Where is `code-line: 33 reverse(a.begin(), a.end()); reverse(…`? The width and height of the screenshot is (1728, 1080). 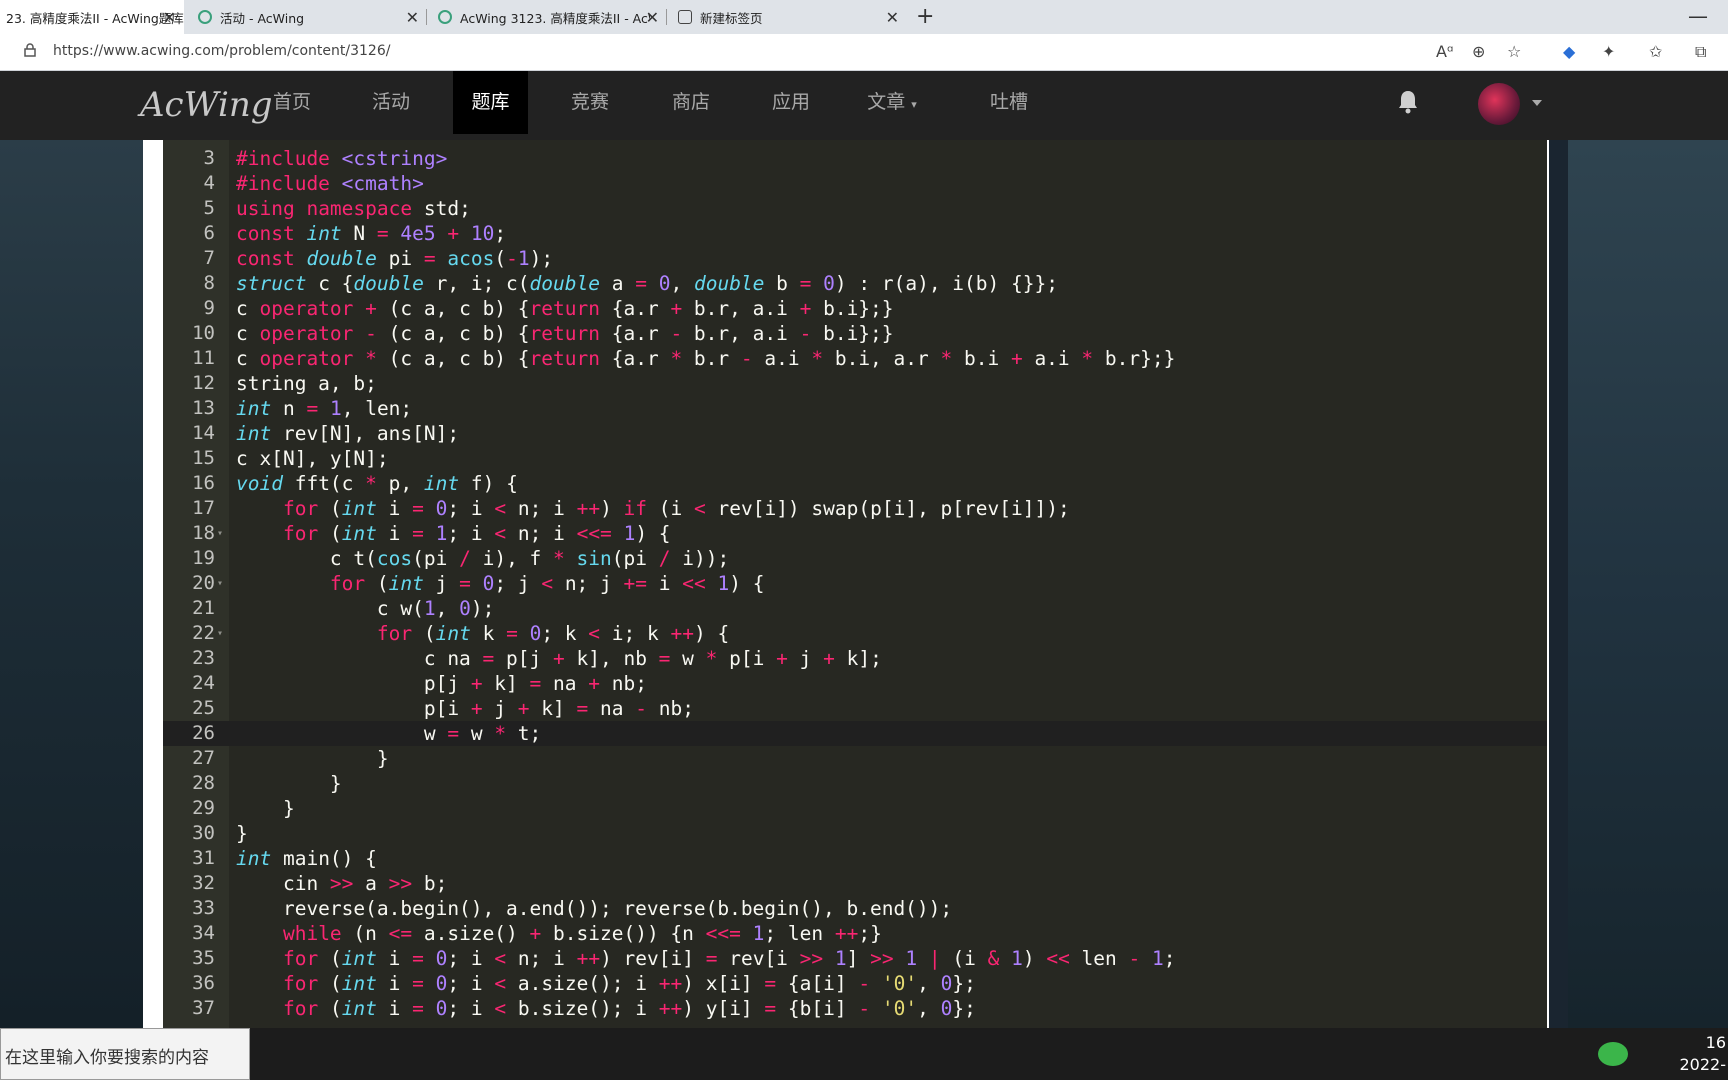 code-line: 33 reverse(a.begin(), a.end()); reverse(… is located at coordinates (855, 908).